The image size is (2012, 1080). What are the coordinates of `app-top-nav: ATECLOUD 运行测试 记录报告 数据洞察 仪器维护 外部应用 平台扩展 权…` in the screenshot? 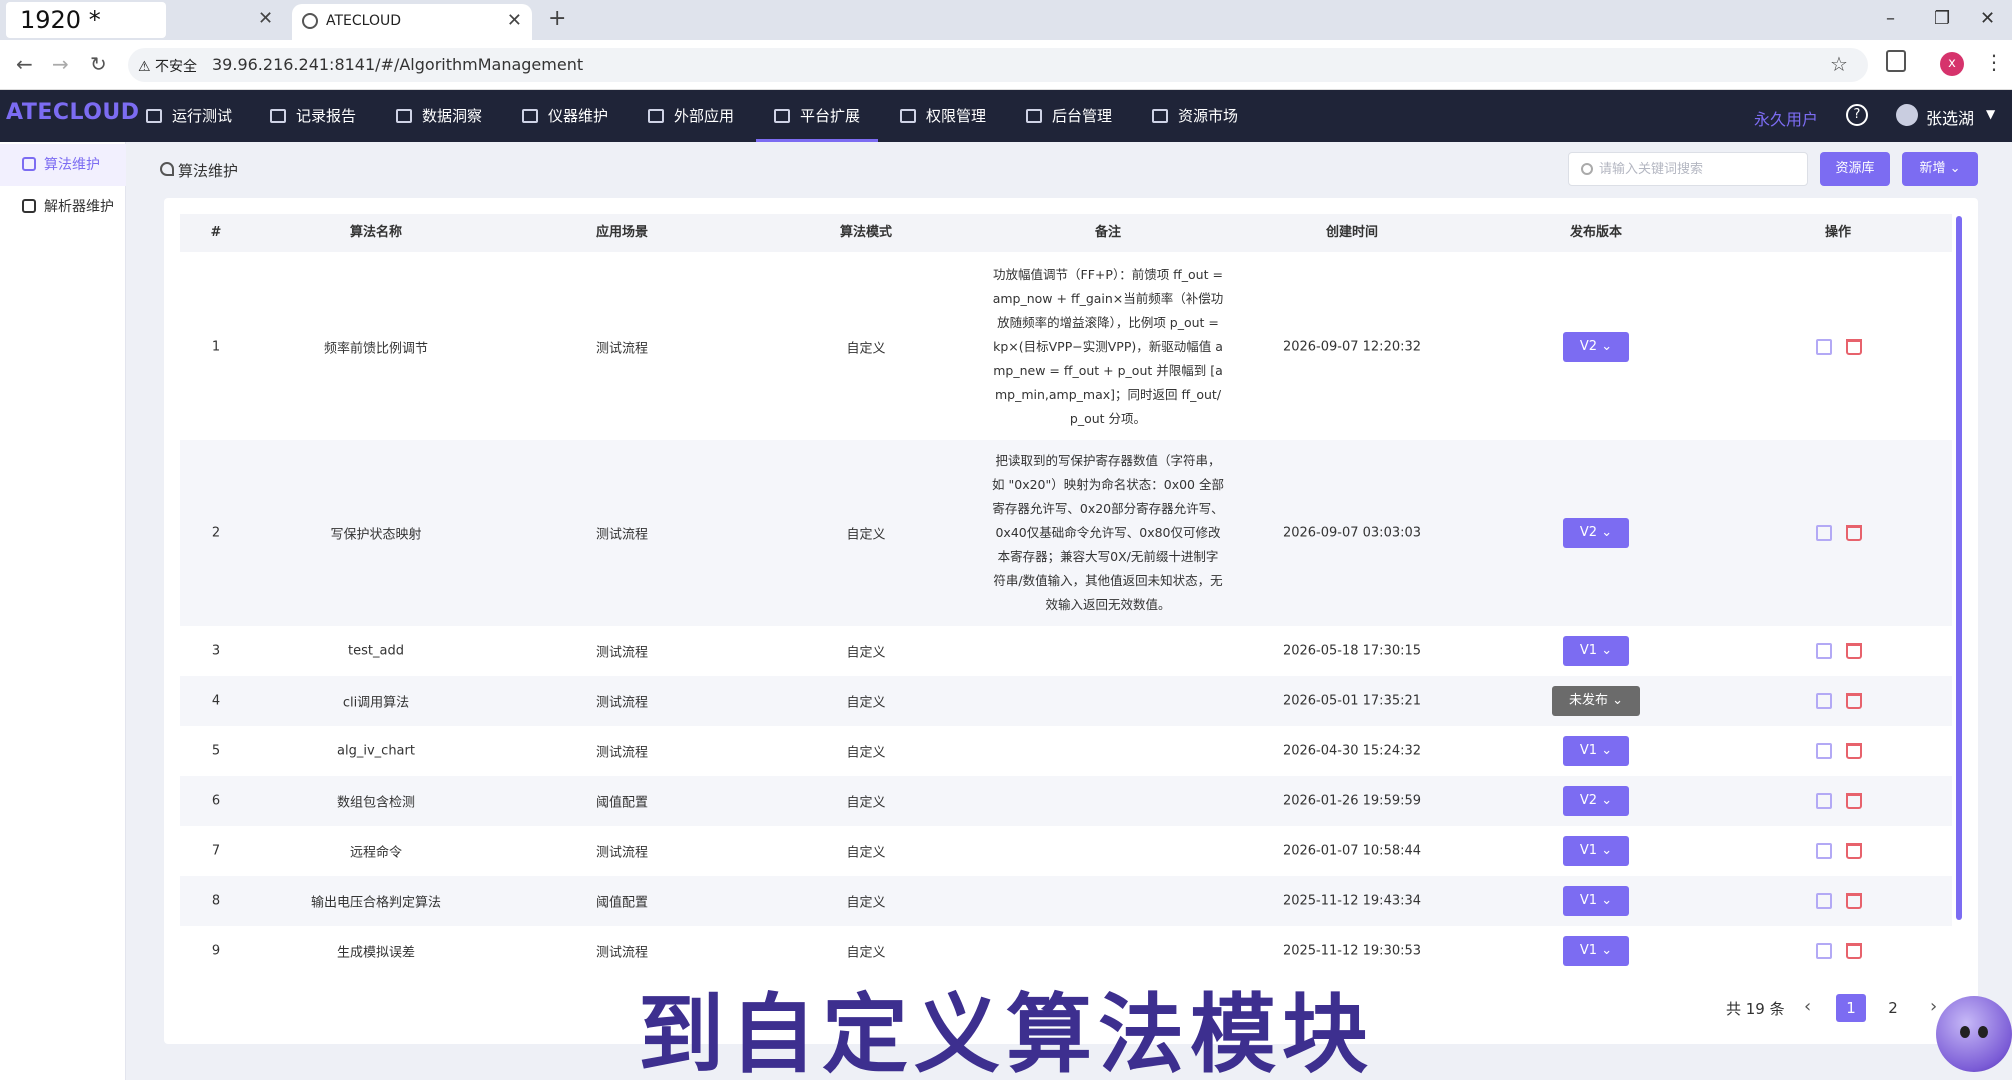 It's located at (1006, 116).